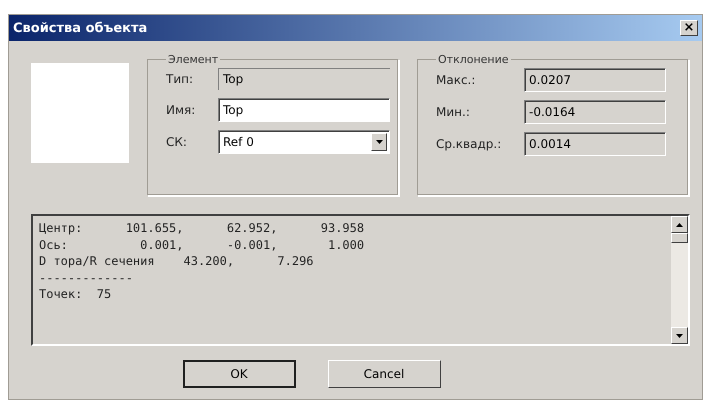  I want to click on field-label: СК:, so click(177, 142).